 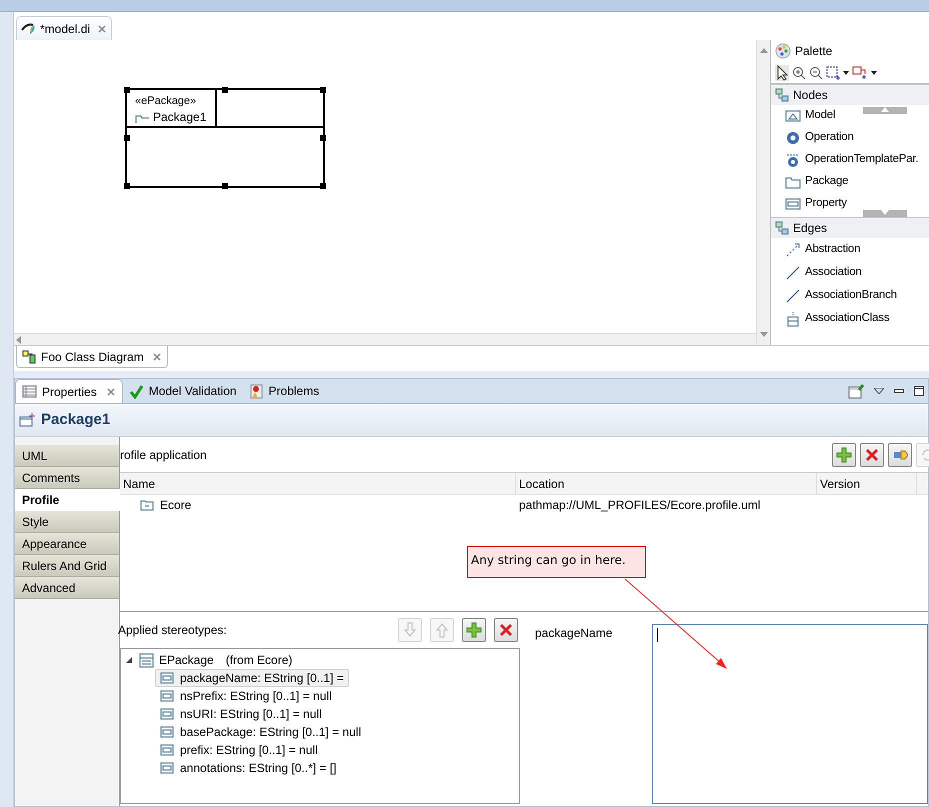 I want to click on drawer-header: Edges, so click(x=850, y=227).